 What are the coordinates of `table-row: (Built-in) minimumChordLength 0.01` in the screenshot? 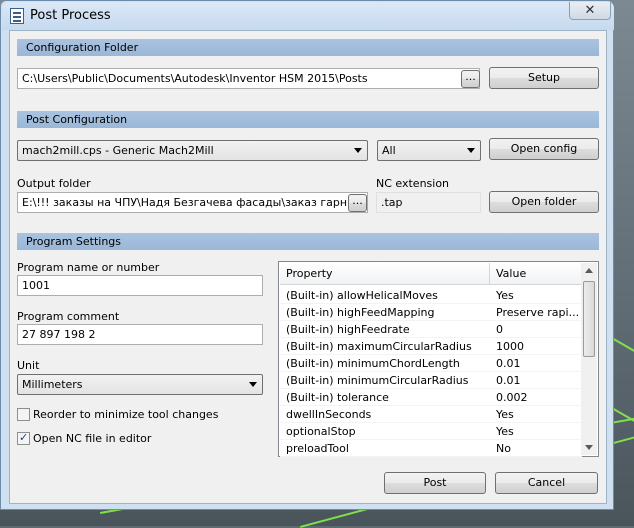 It's located at (431, 363).